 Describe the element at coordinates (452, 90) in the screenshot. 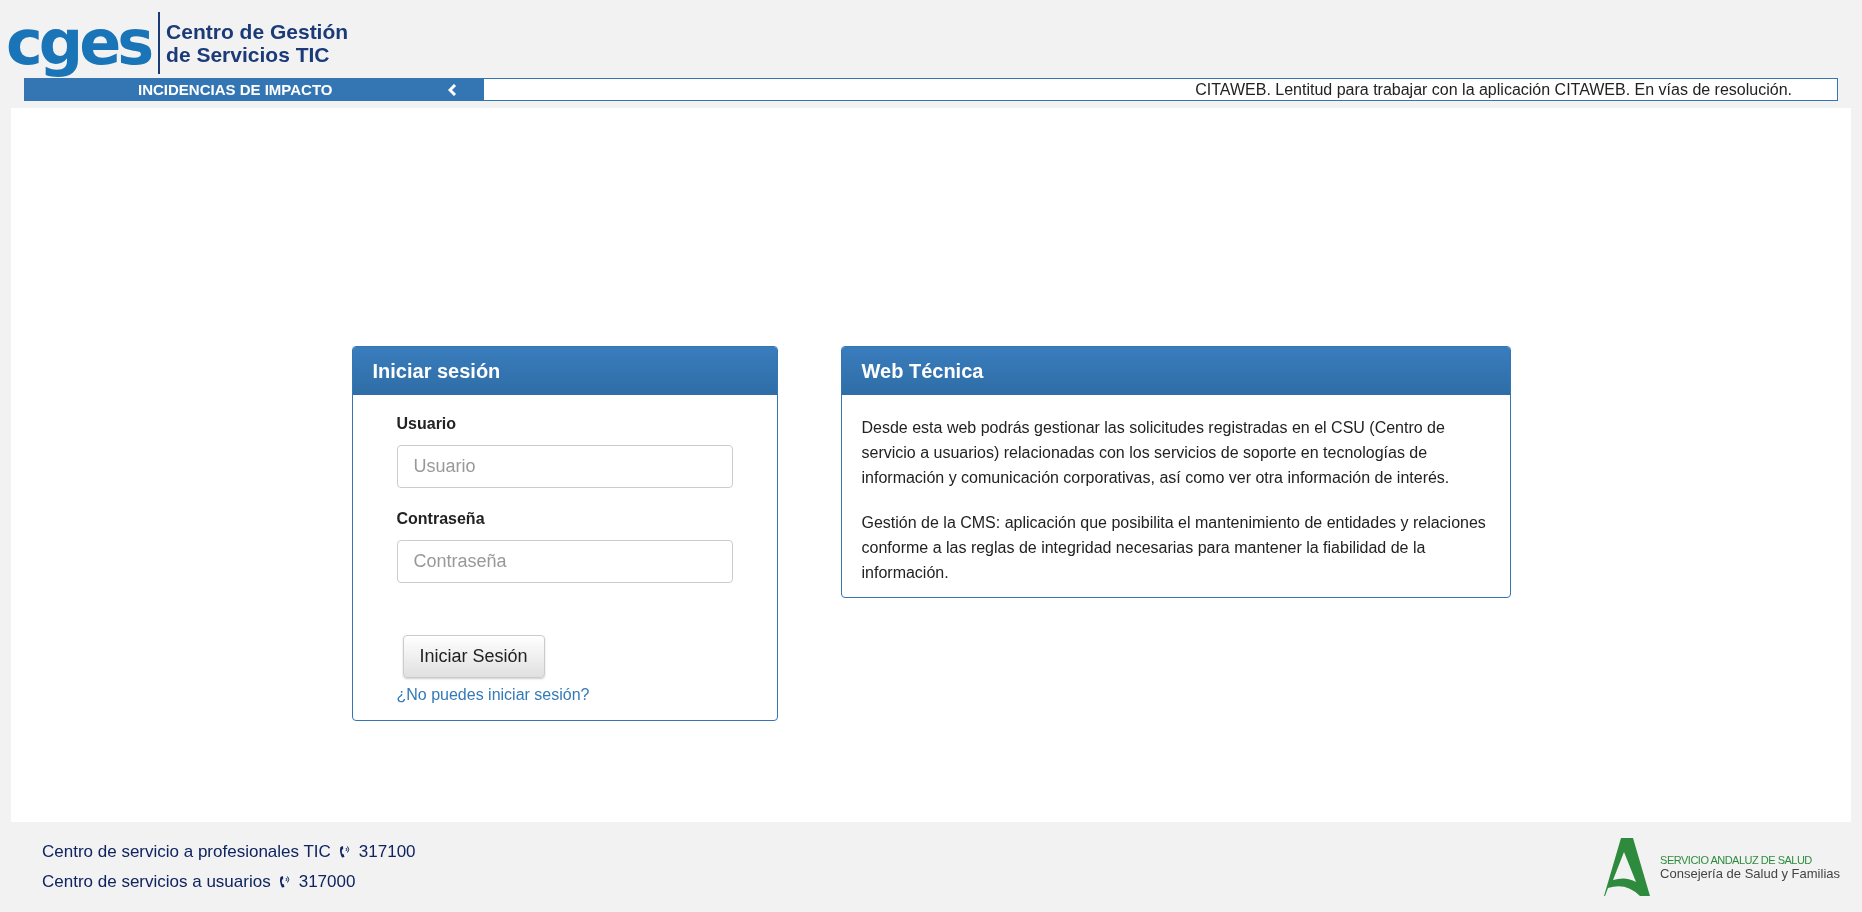

I see `chevron-left-icon` at that location.